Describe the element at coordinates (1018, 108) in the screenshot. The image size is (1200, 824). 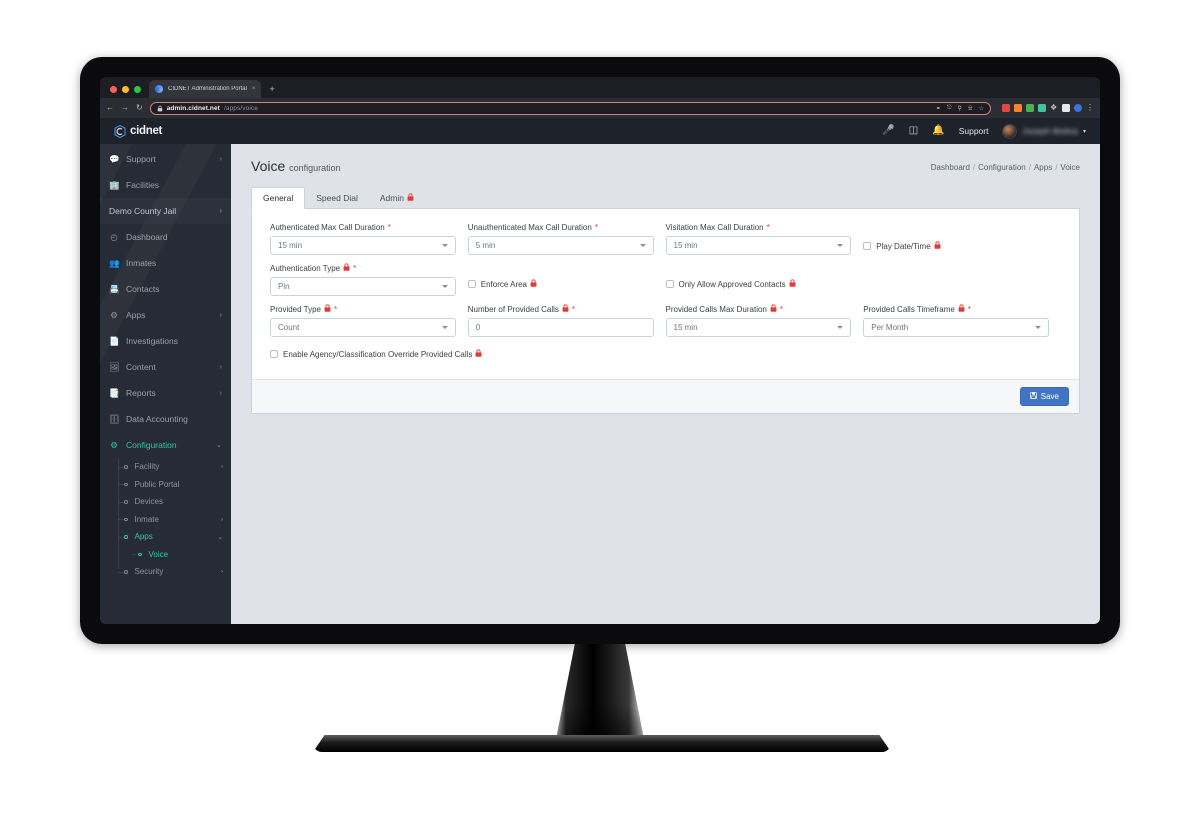
I see `orange-extension-icon` at that location.